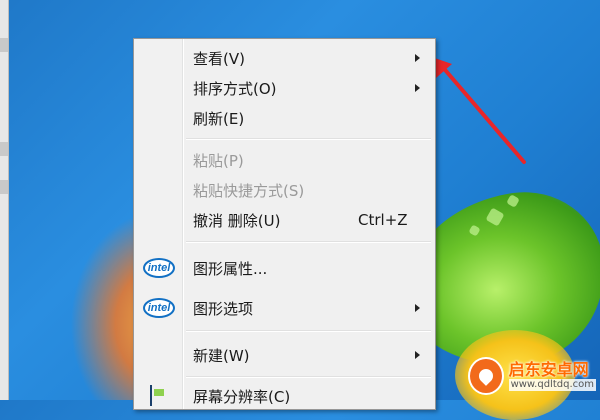 This screenshot has width=600, height=420. What do you see at coordinates (242, 396) in the screenshot?
I see `menu-item-label: 屏幕分辨率(C)` at bounding box center [242, 396].